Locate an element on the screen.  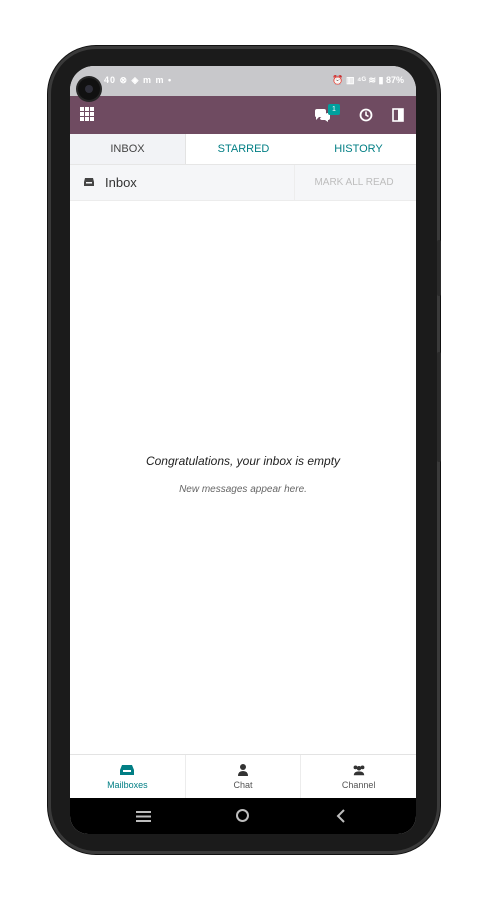
chat-badge: 1 is located at coordinates (334, 109).